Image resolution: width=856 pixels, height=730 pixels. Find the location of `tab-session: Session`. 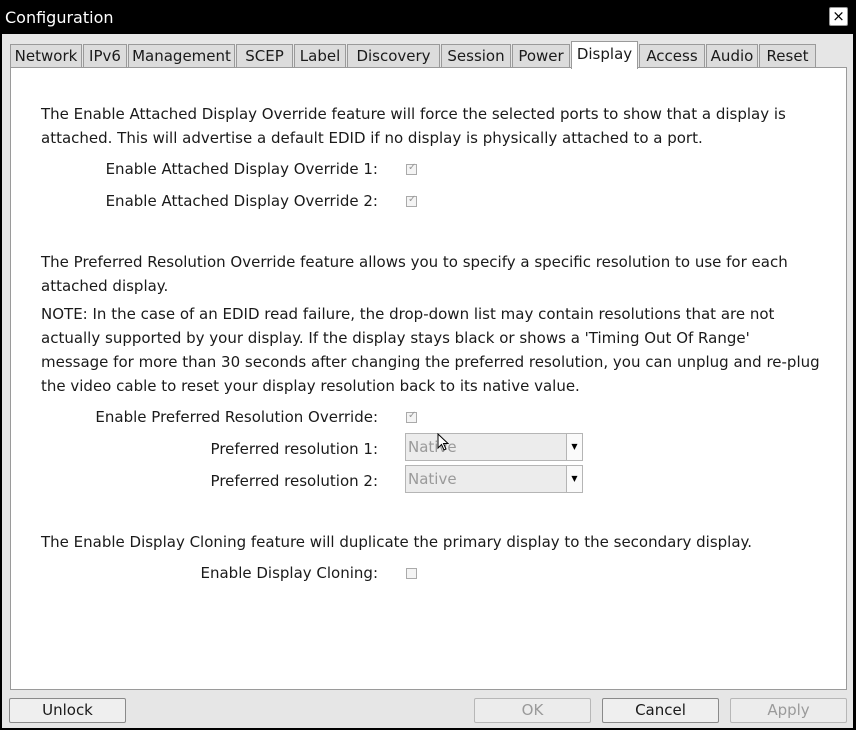

tab-session: Session is located at coordinates (476, 56).